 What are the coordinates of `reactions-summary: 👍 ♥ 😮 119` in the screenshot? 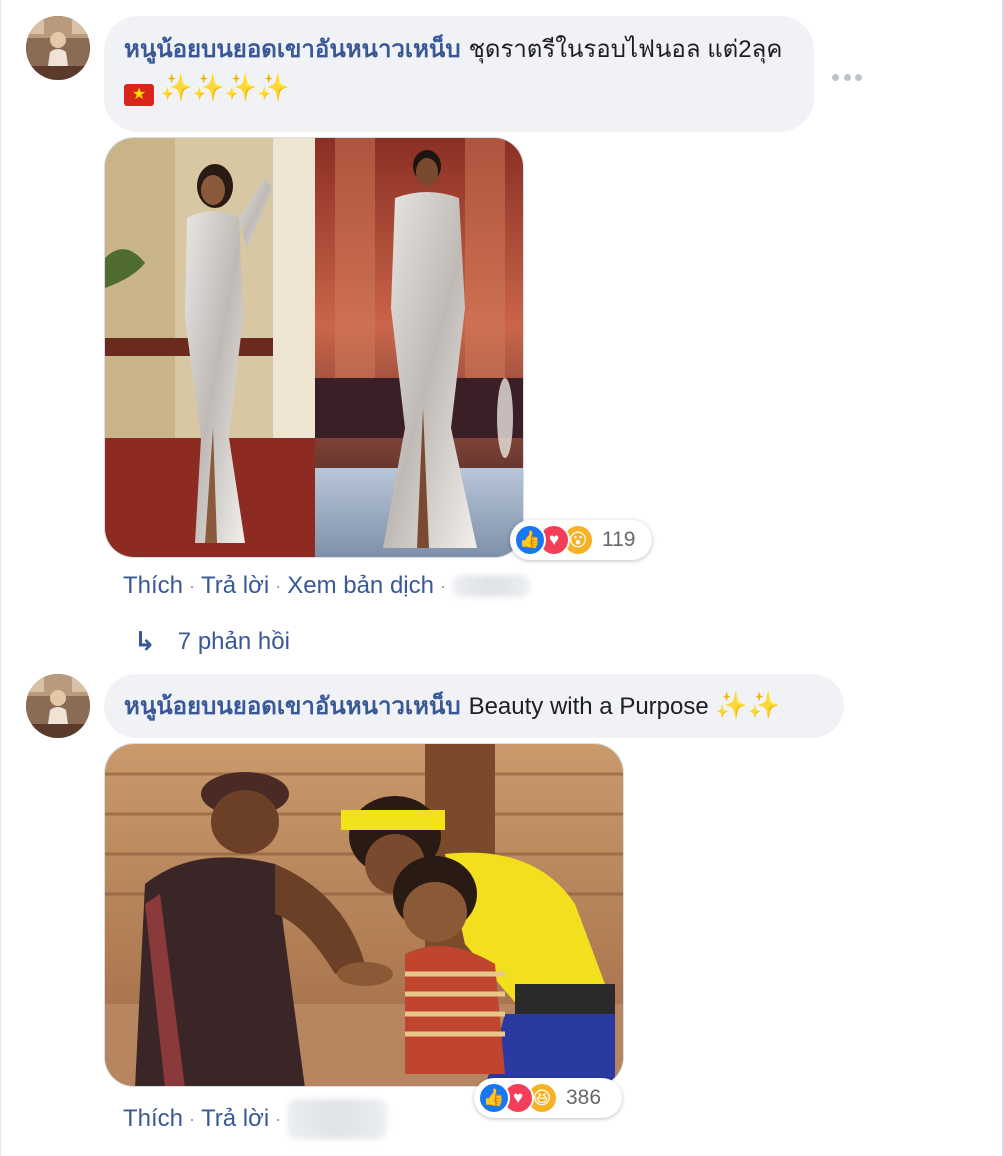 It's located at (581, 540).